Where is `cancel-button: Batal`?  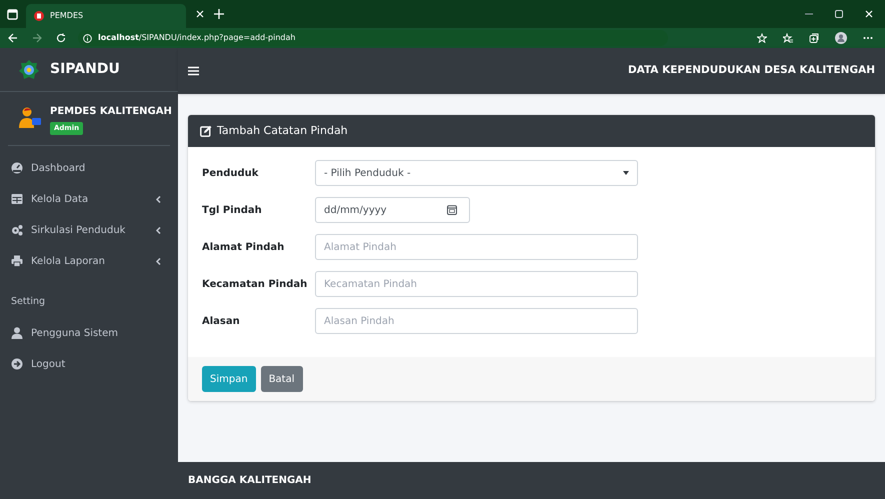 cancel-button: Batal is located at coordinates (281, 379).